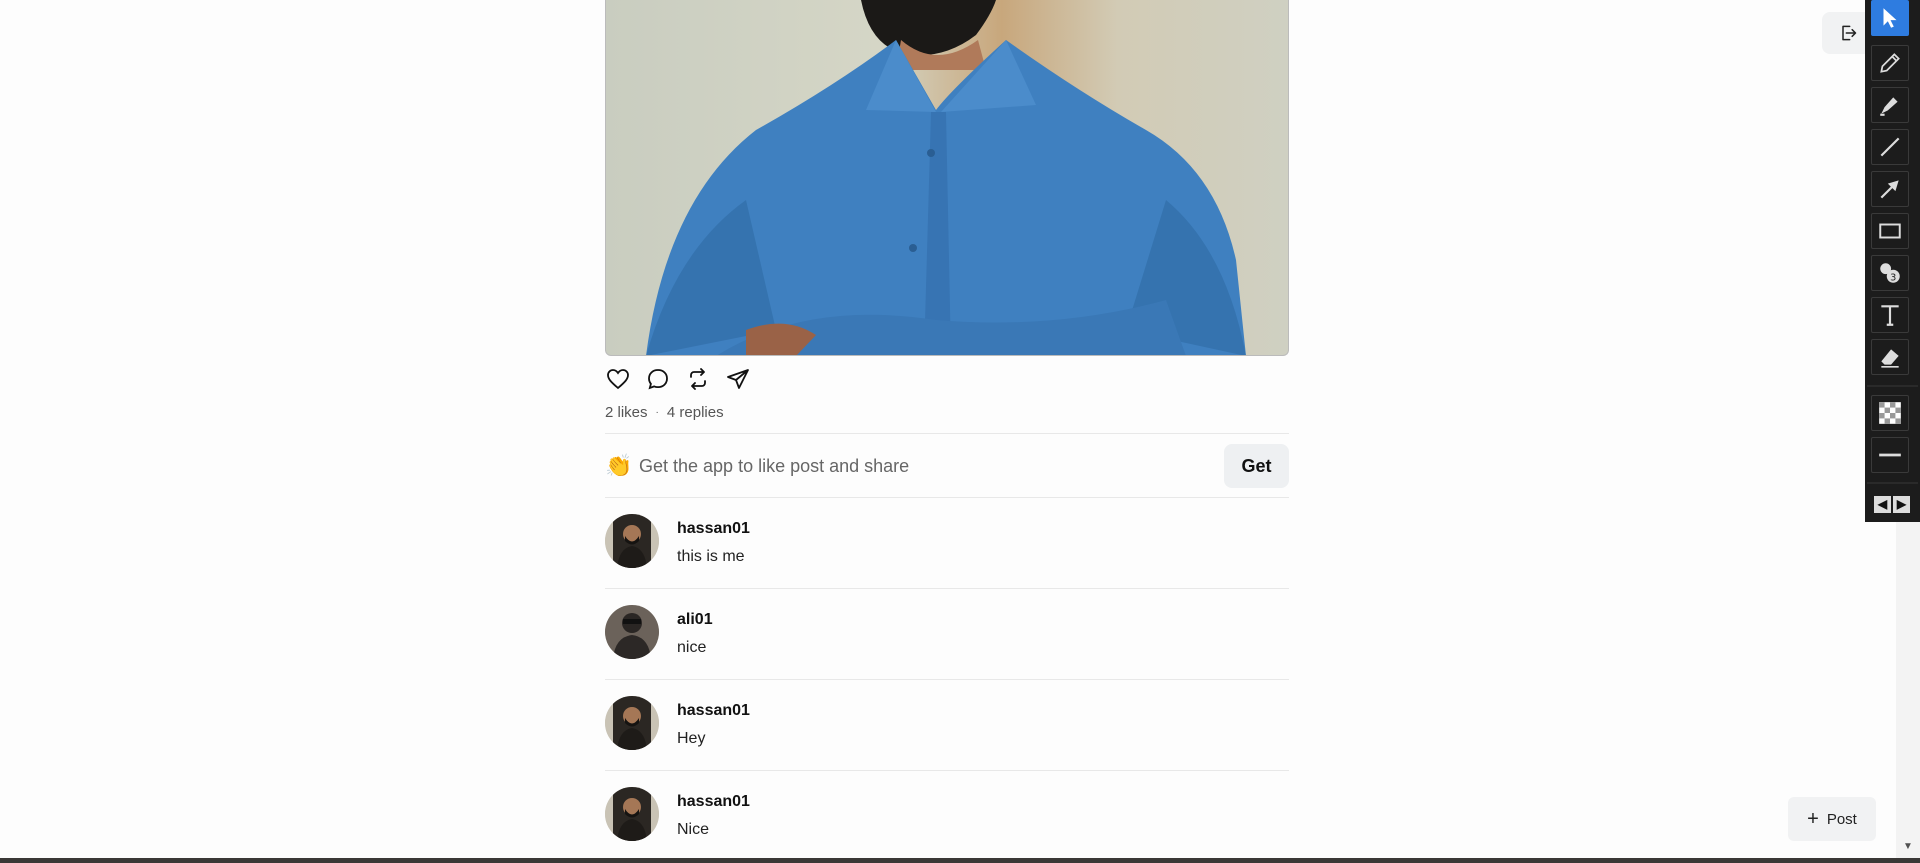 The height and width of the screenshot is (863, 1920). Describe the element at coordinates (698, 379) in the screenshot. I see `repost-icon` at that location.